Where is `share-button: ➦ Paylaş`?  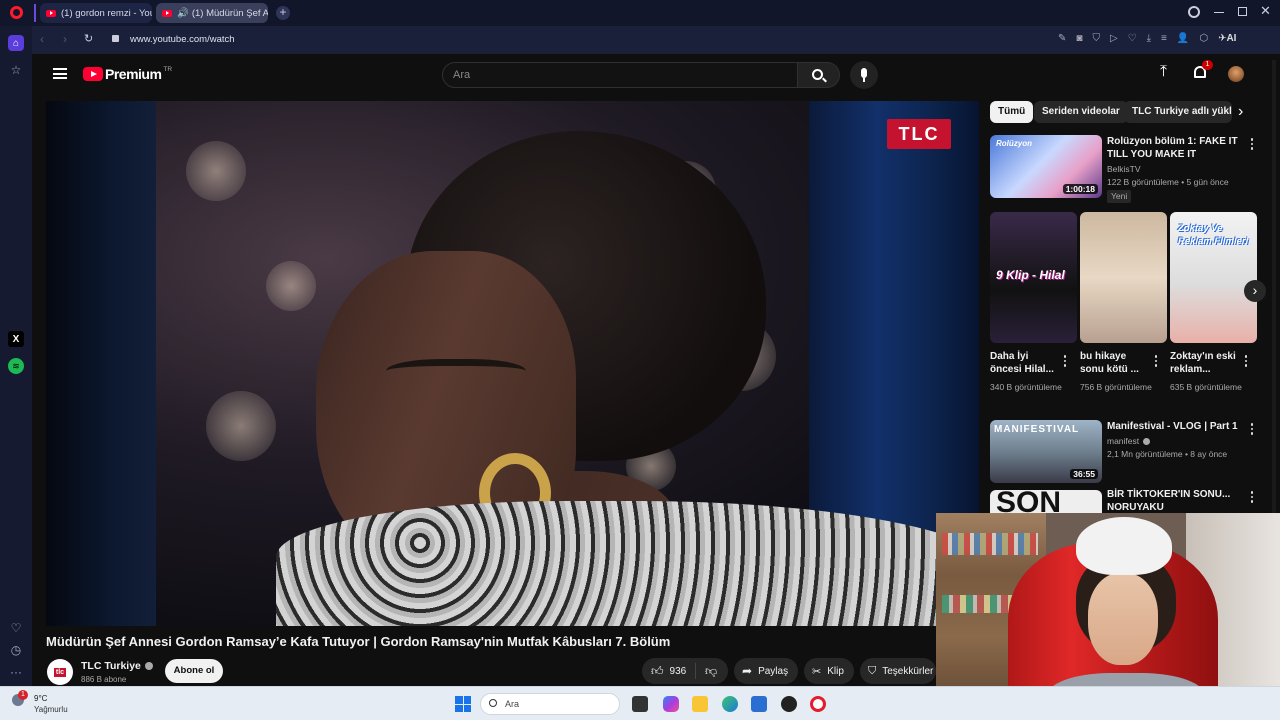 share-button: ➦ Paylaş is located at coordinates (766, 671).